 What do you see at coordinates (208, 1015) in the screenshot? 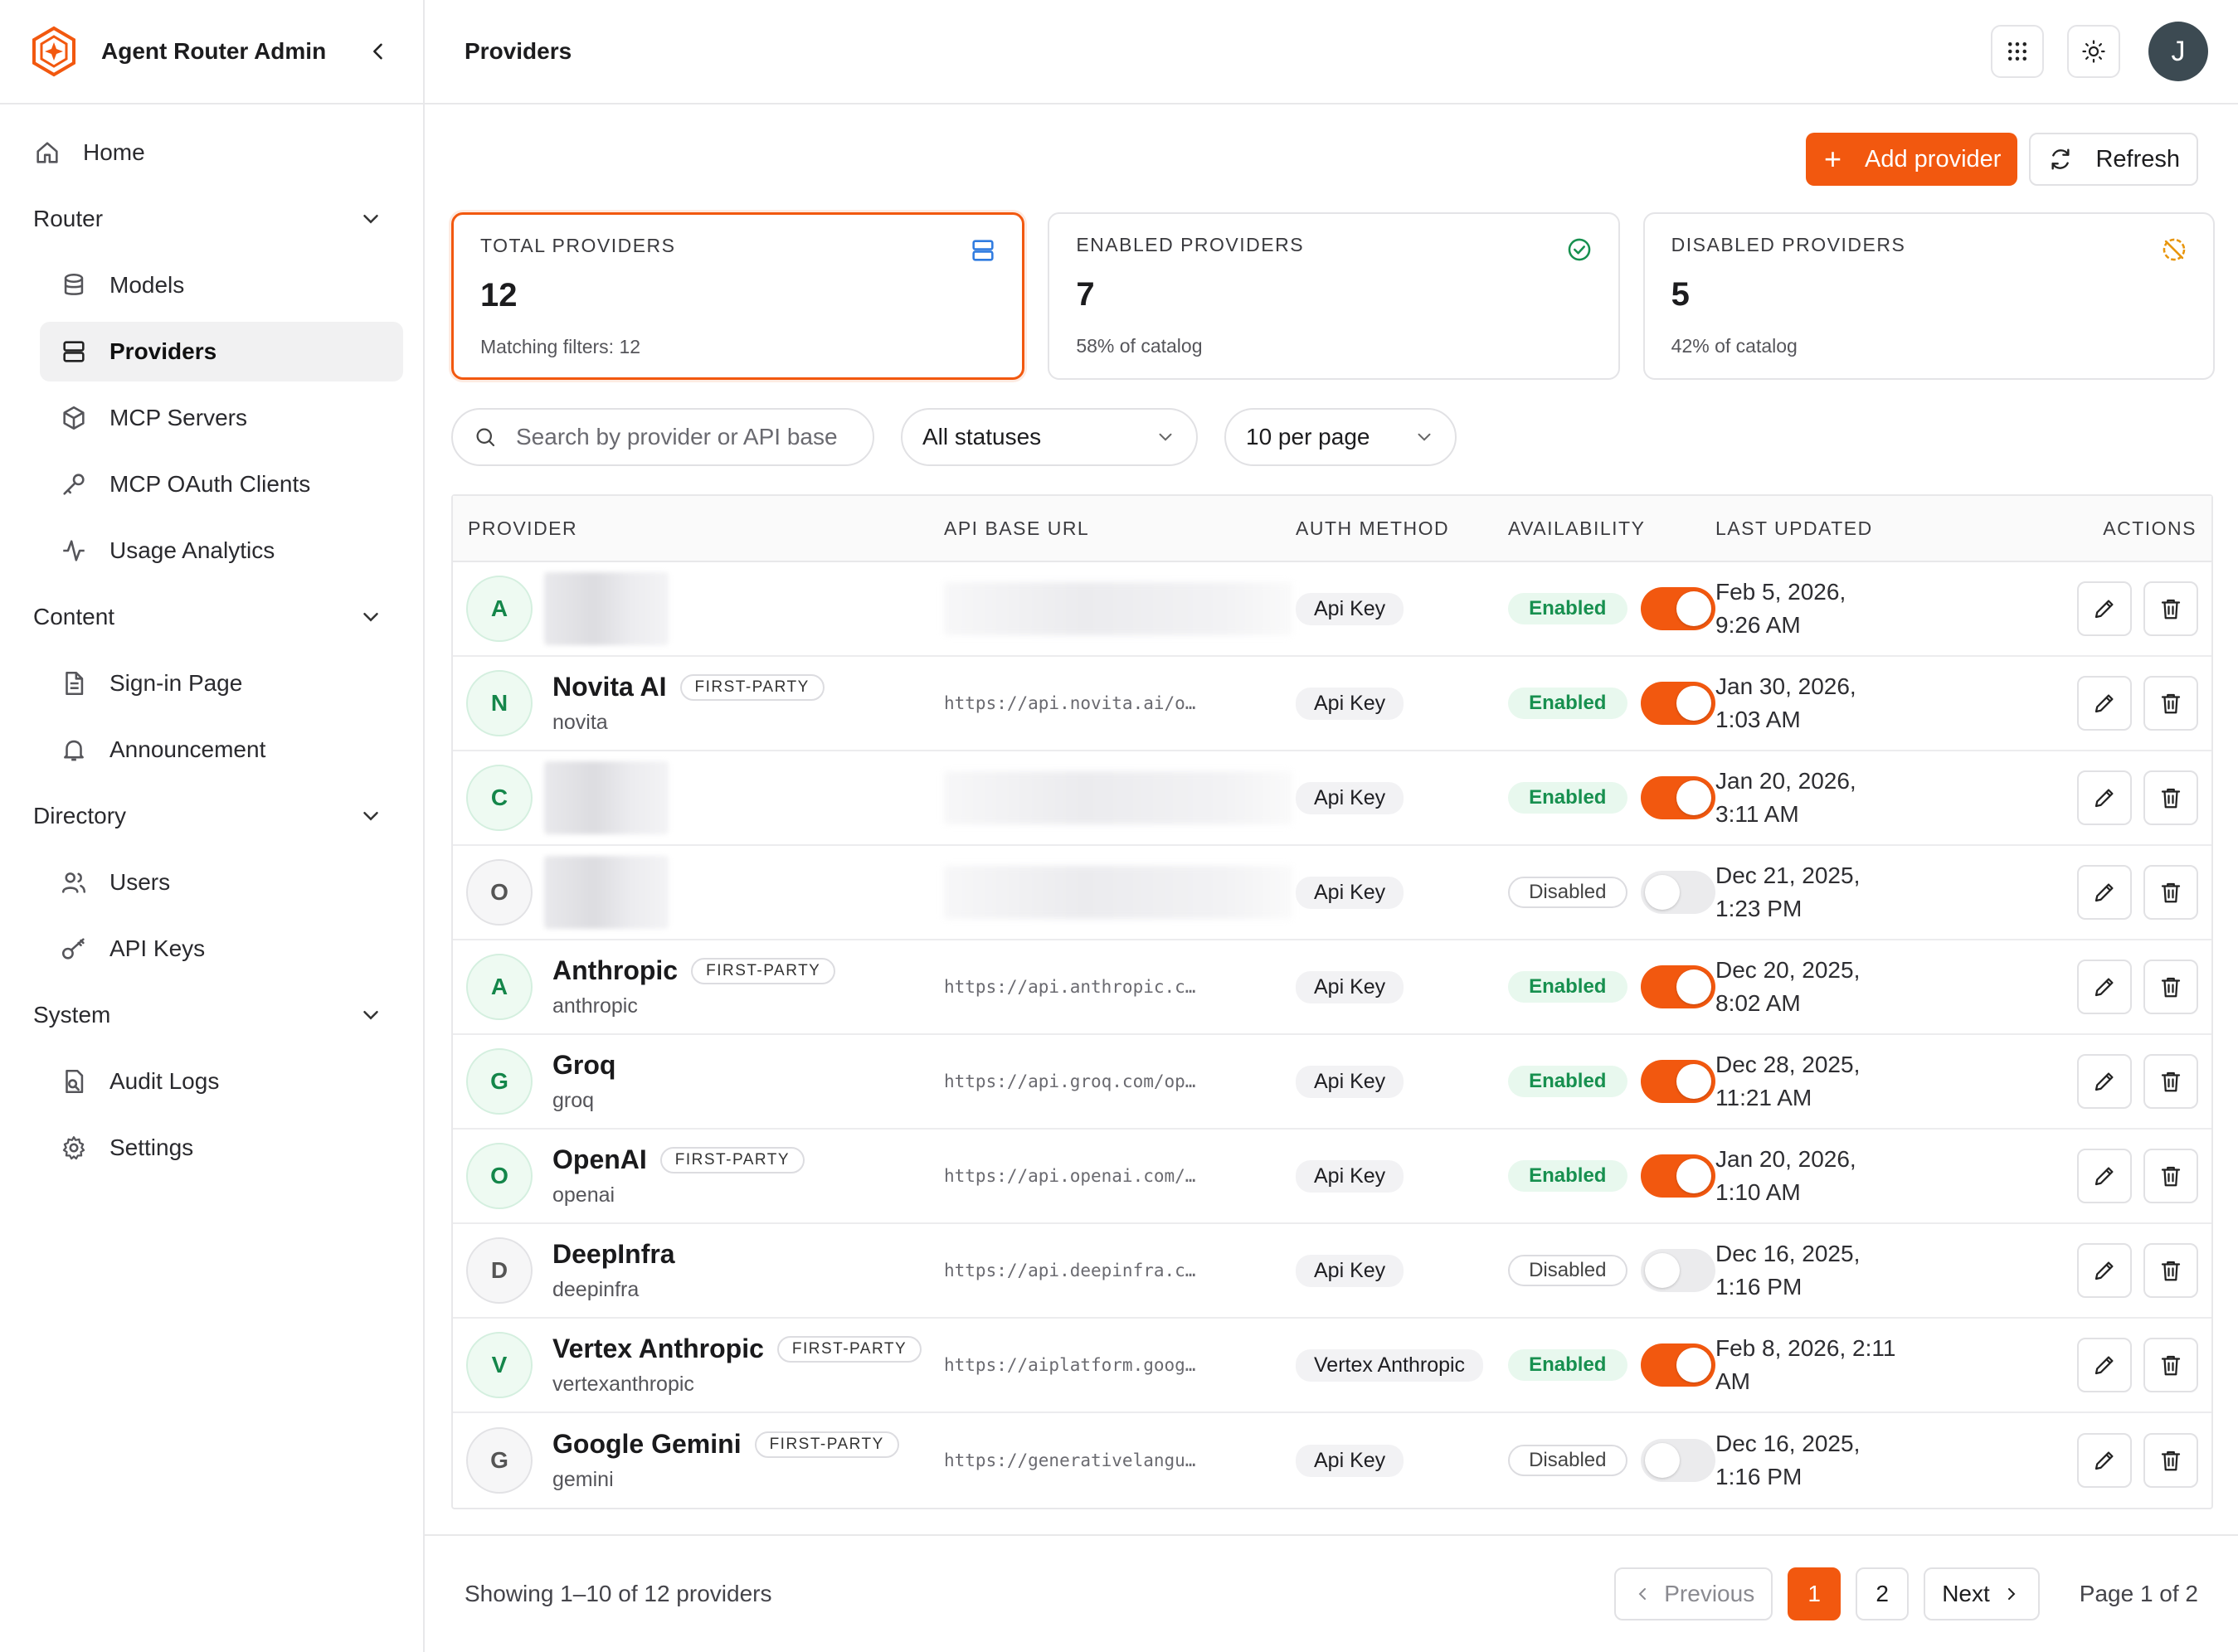
I see `sidebar-group-system: System` at bounding box center [208, 1015].